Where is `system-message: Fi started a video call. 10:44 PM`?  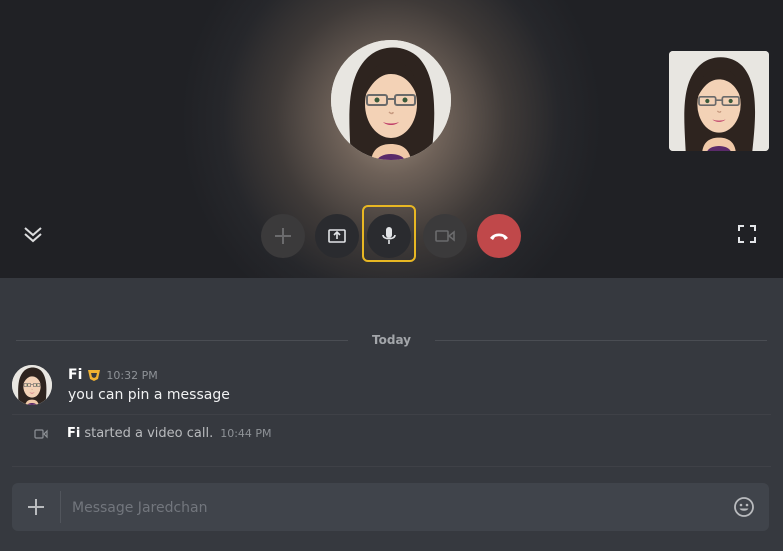
system-message: Fi started a video call. 10:44 PM is located at coordinates (153, 433).